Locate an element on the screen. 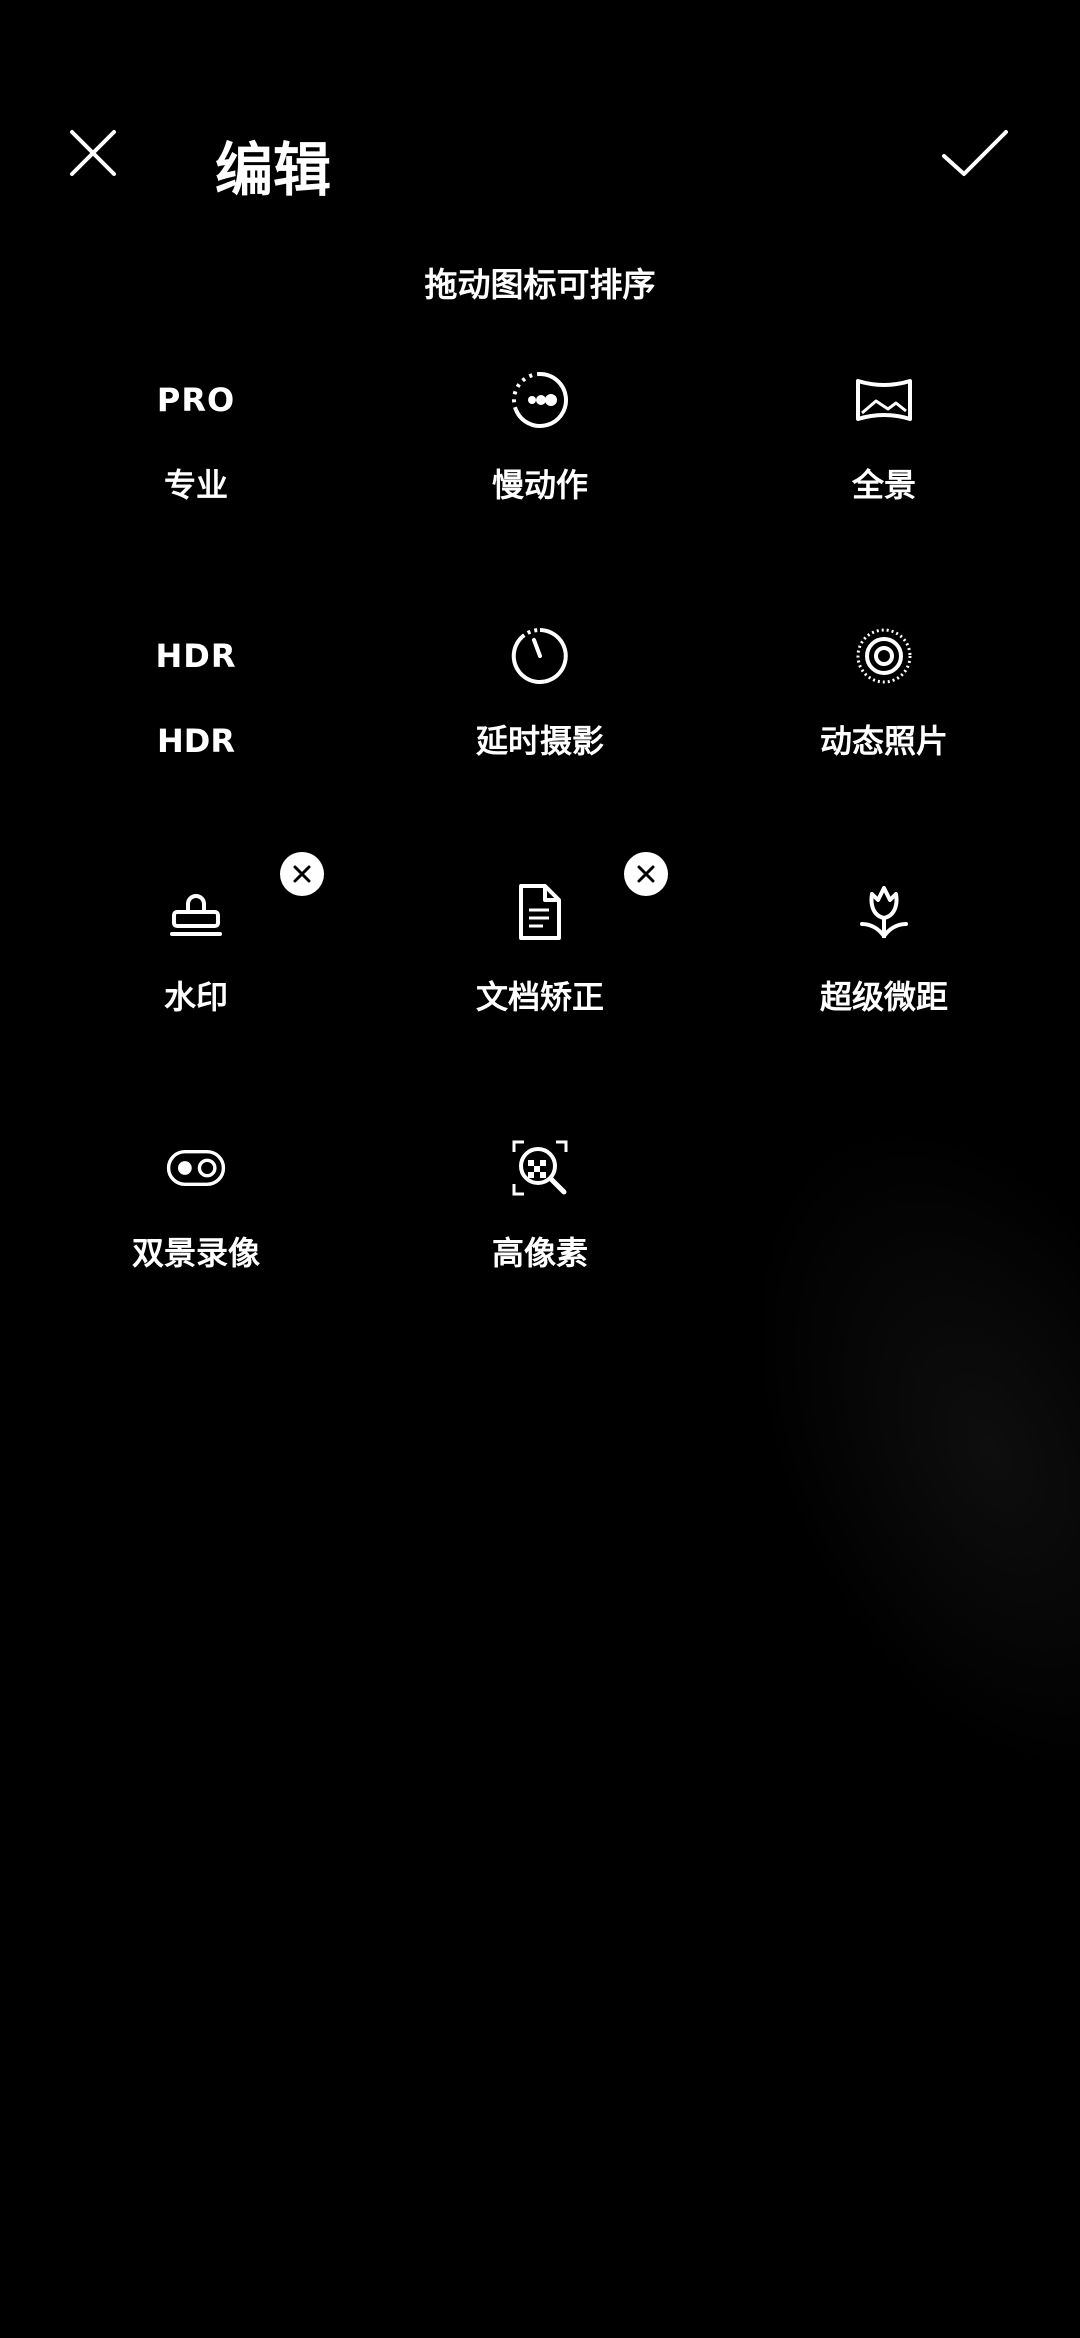  hdr-text-icon: HDR is located at coordinates (196, 656).